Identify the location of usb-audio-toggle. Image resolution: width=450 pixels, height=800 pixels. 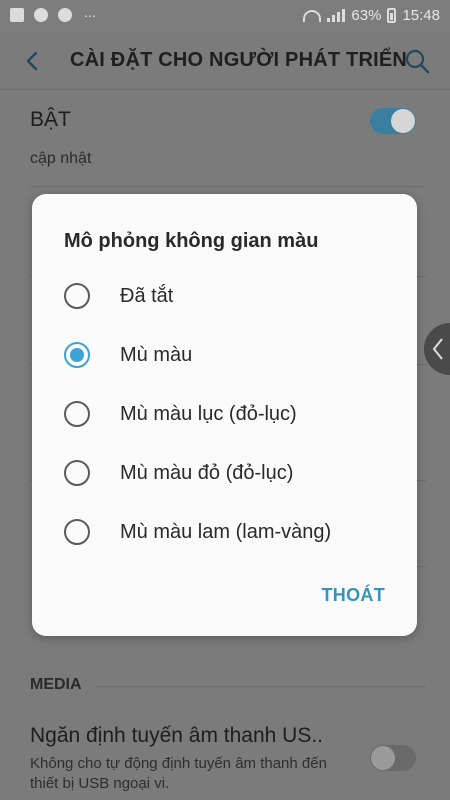
(393, 758).